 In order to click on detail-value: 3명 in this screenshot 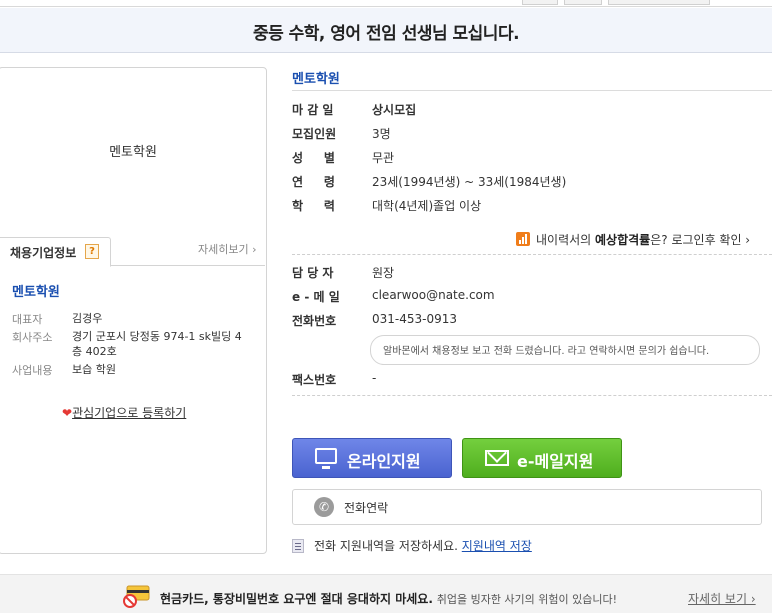, I will do `click(381, 134)`.